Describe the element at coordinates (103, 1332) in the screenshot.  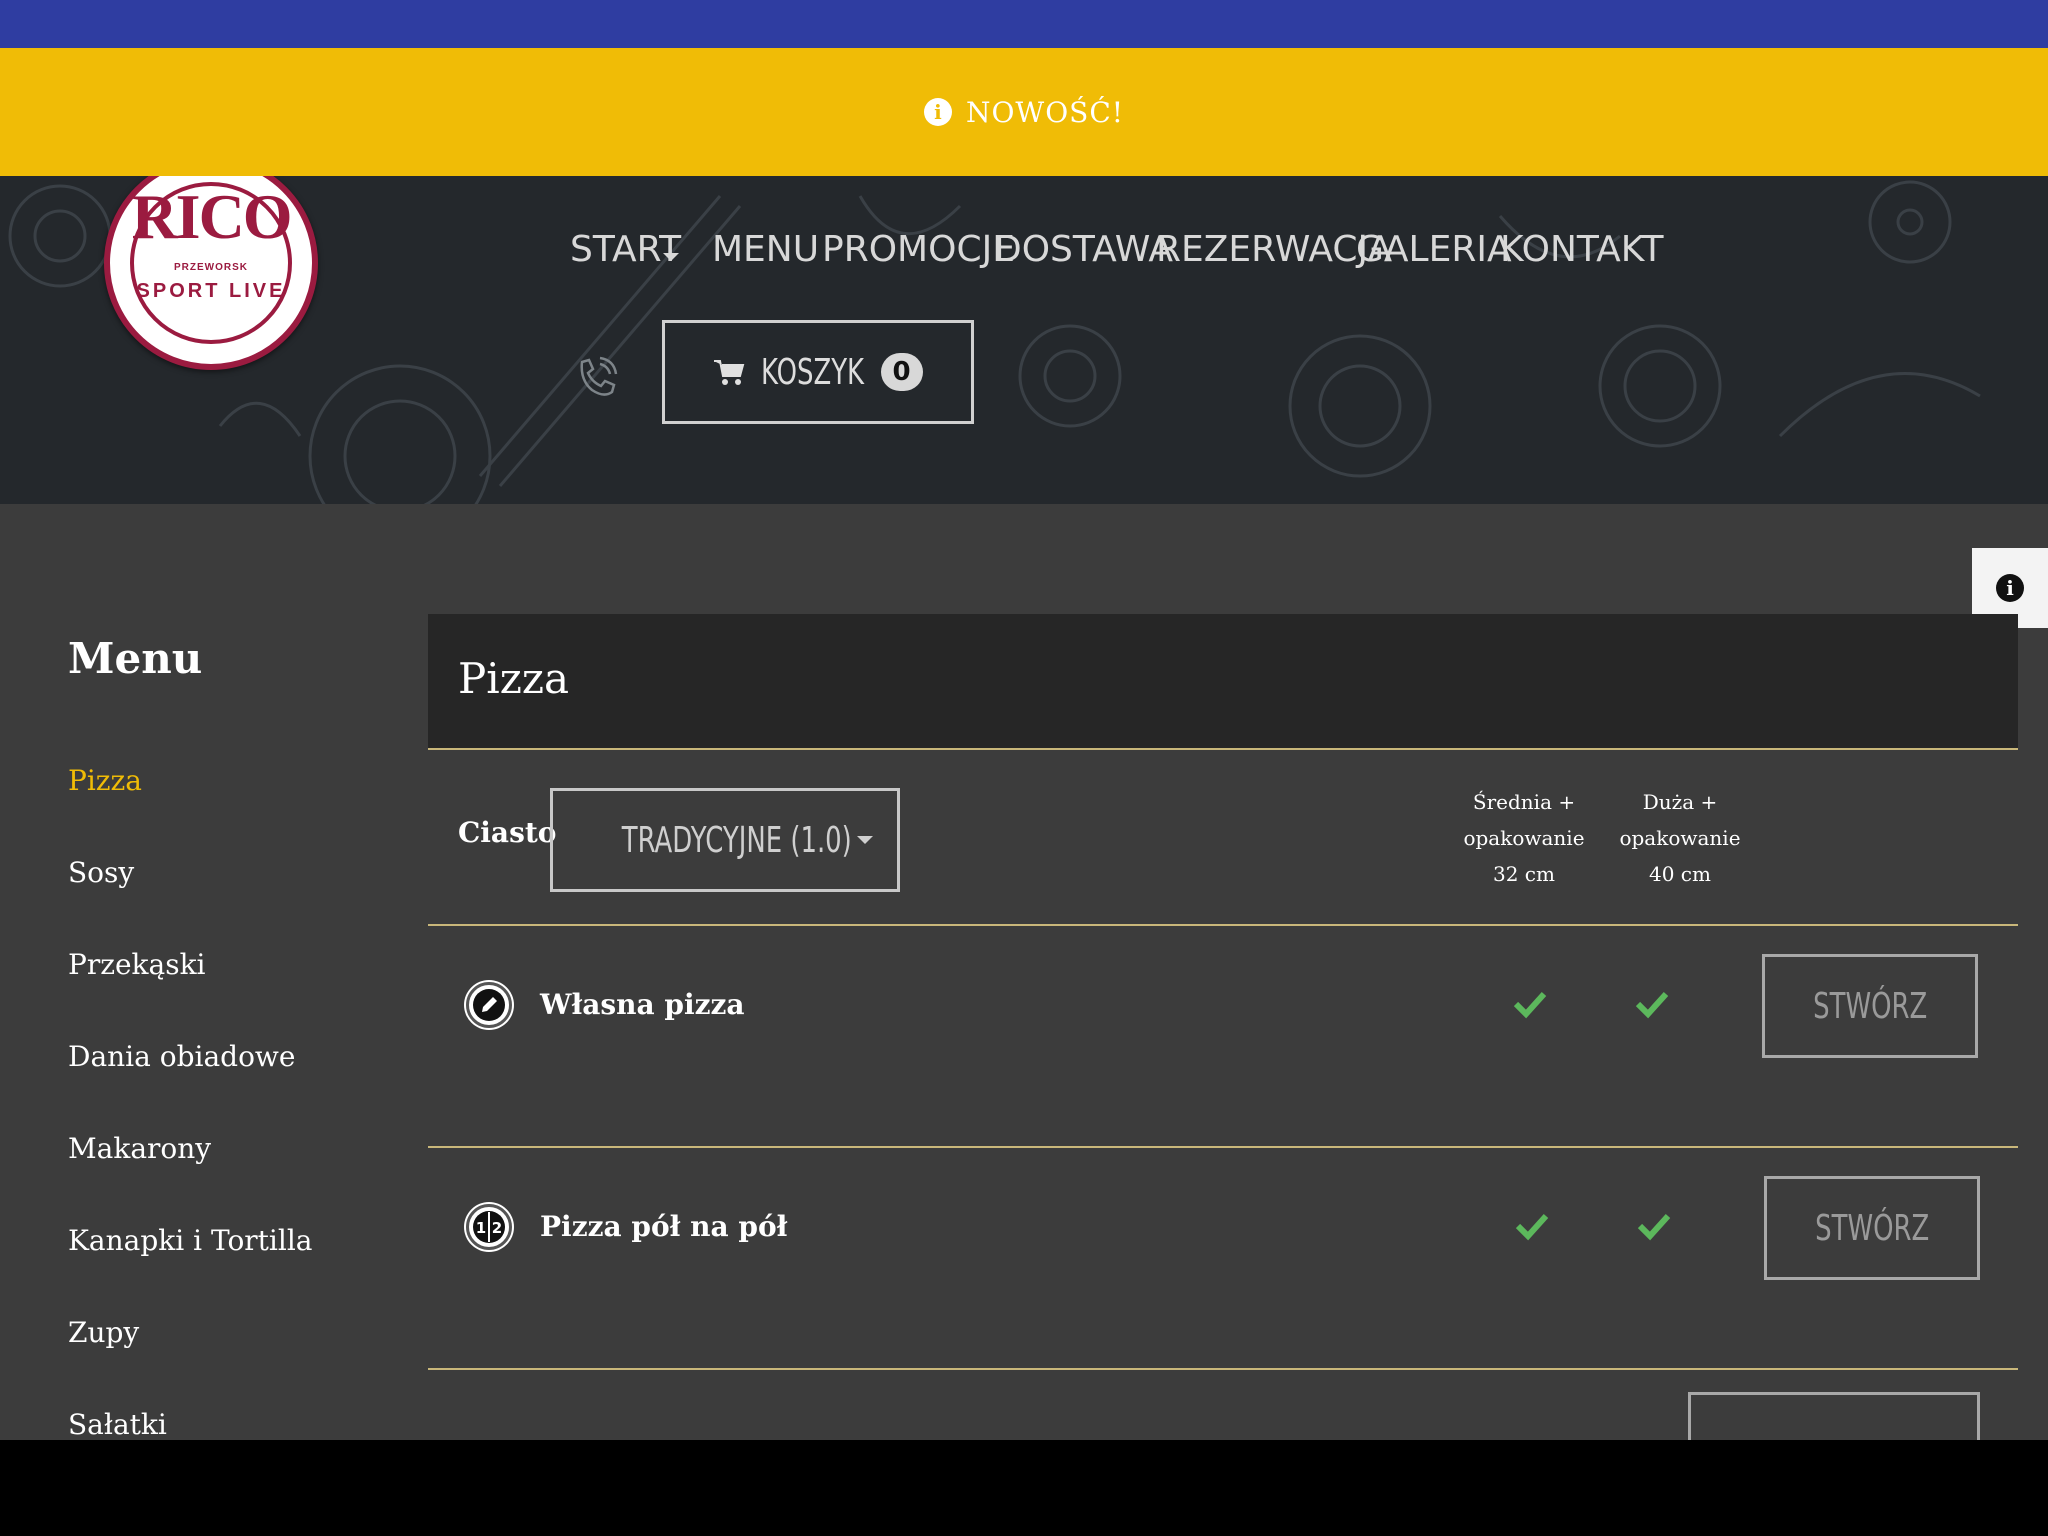
I see `sidebar-item-zupy: Zupy` at that location.